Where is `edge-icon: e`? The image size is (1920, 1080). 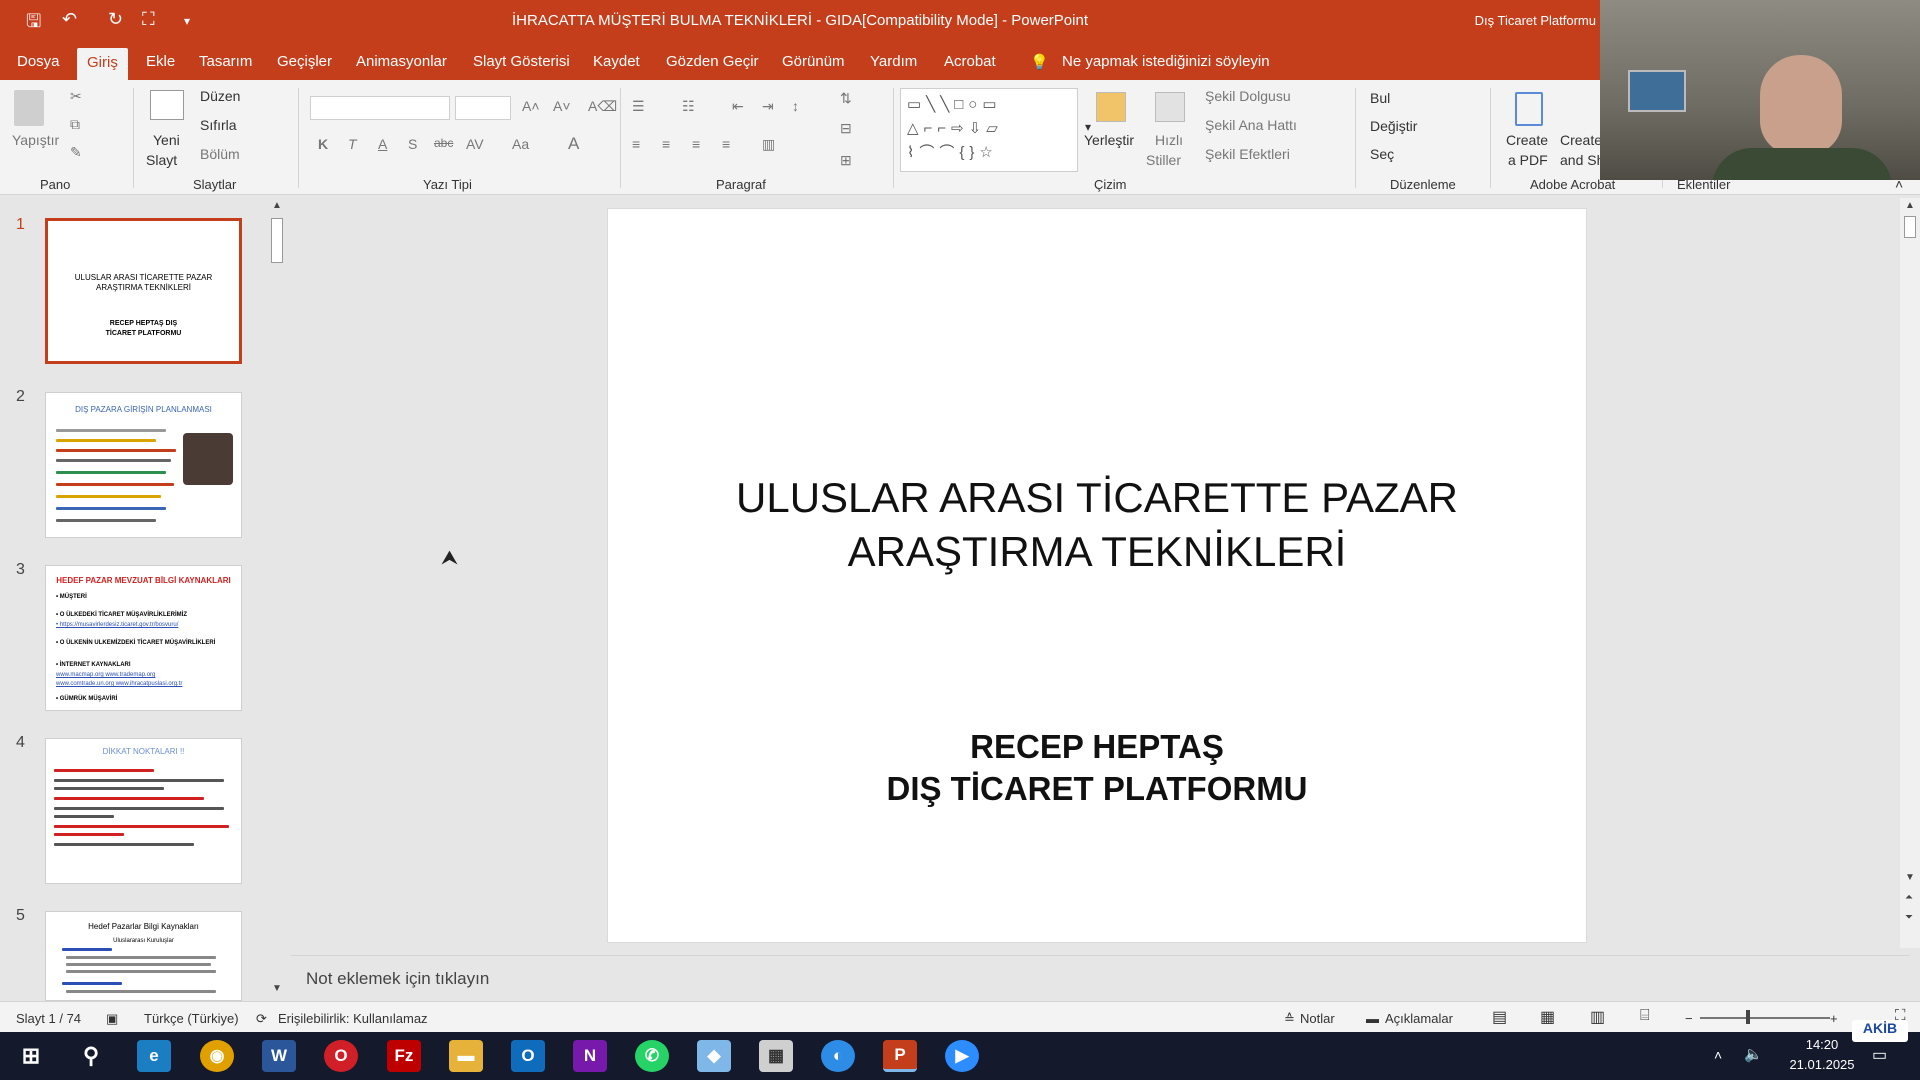 edge-icon: e is located at coordinates (154, 1056).